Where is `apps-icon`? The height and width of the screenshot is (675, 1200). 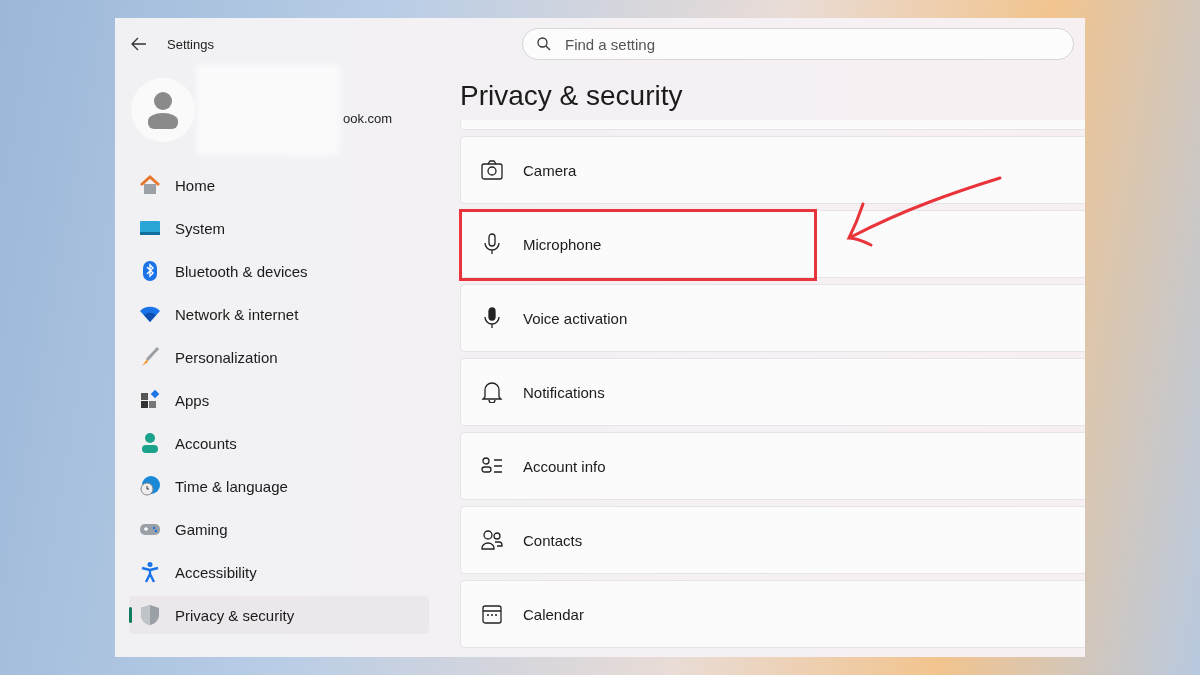
apps-icon is located at coordinates (150, 400).